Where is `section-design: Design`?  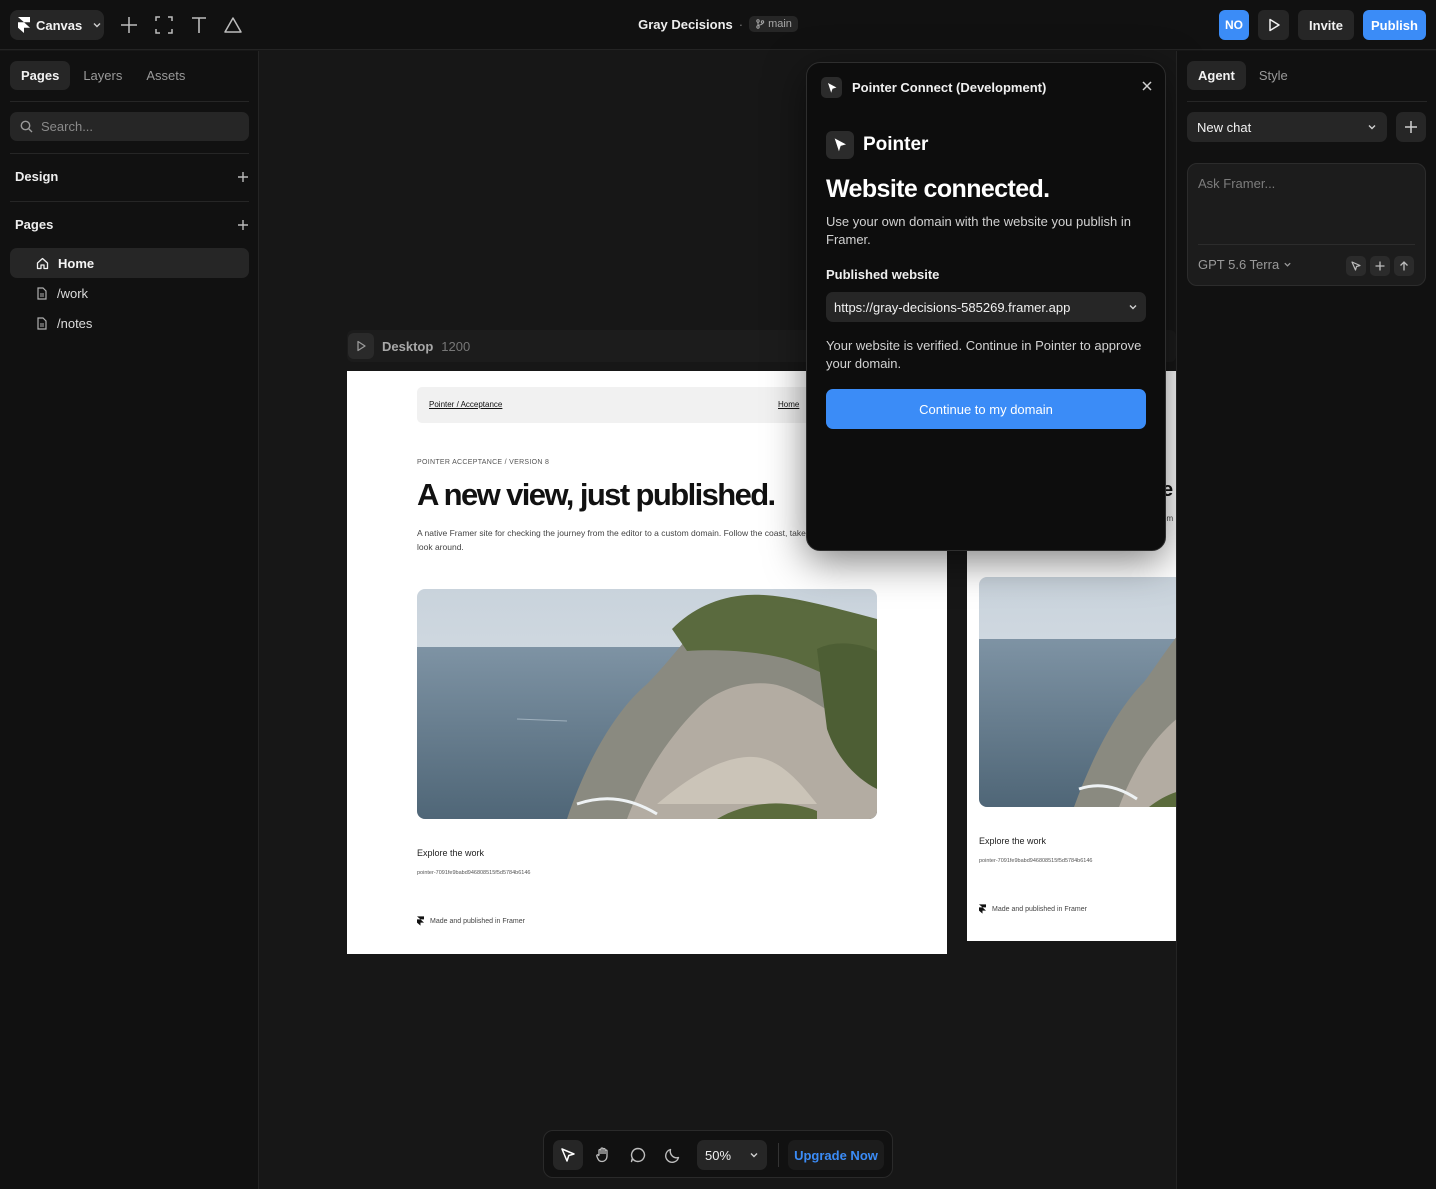 section-design: Design is located at coordinates (132, 176).